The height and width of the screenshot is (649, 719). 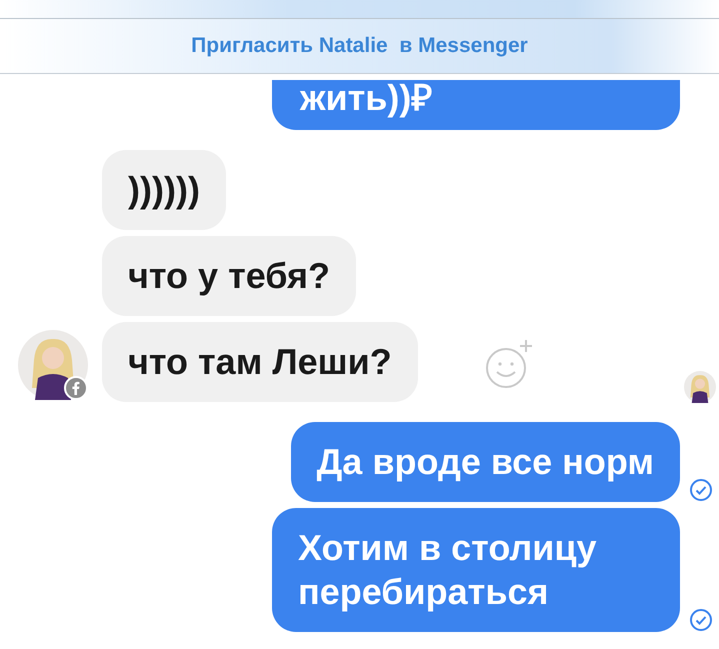 I want to click on message-bubble: Хотим в столицу перебираться, so click(x=476, y=570).